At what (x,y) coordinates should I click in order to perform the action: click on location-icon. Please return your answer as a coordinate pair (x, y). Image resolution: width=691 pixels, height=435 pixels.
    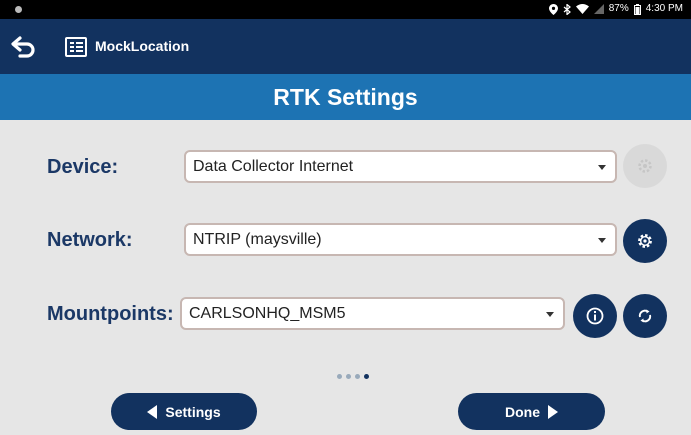
    Looking at the image, I should click on (553, 9).